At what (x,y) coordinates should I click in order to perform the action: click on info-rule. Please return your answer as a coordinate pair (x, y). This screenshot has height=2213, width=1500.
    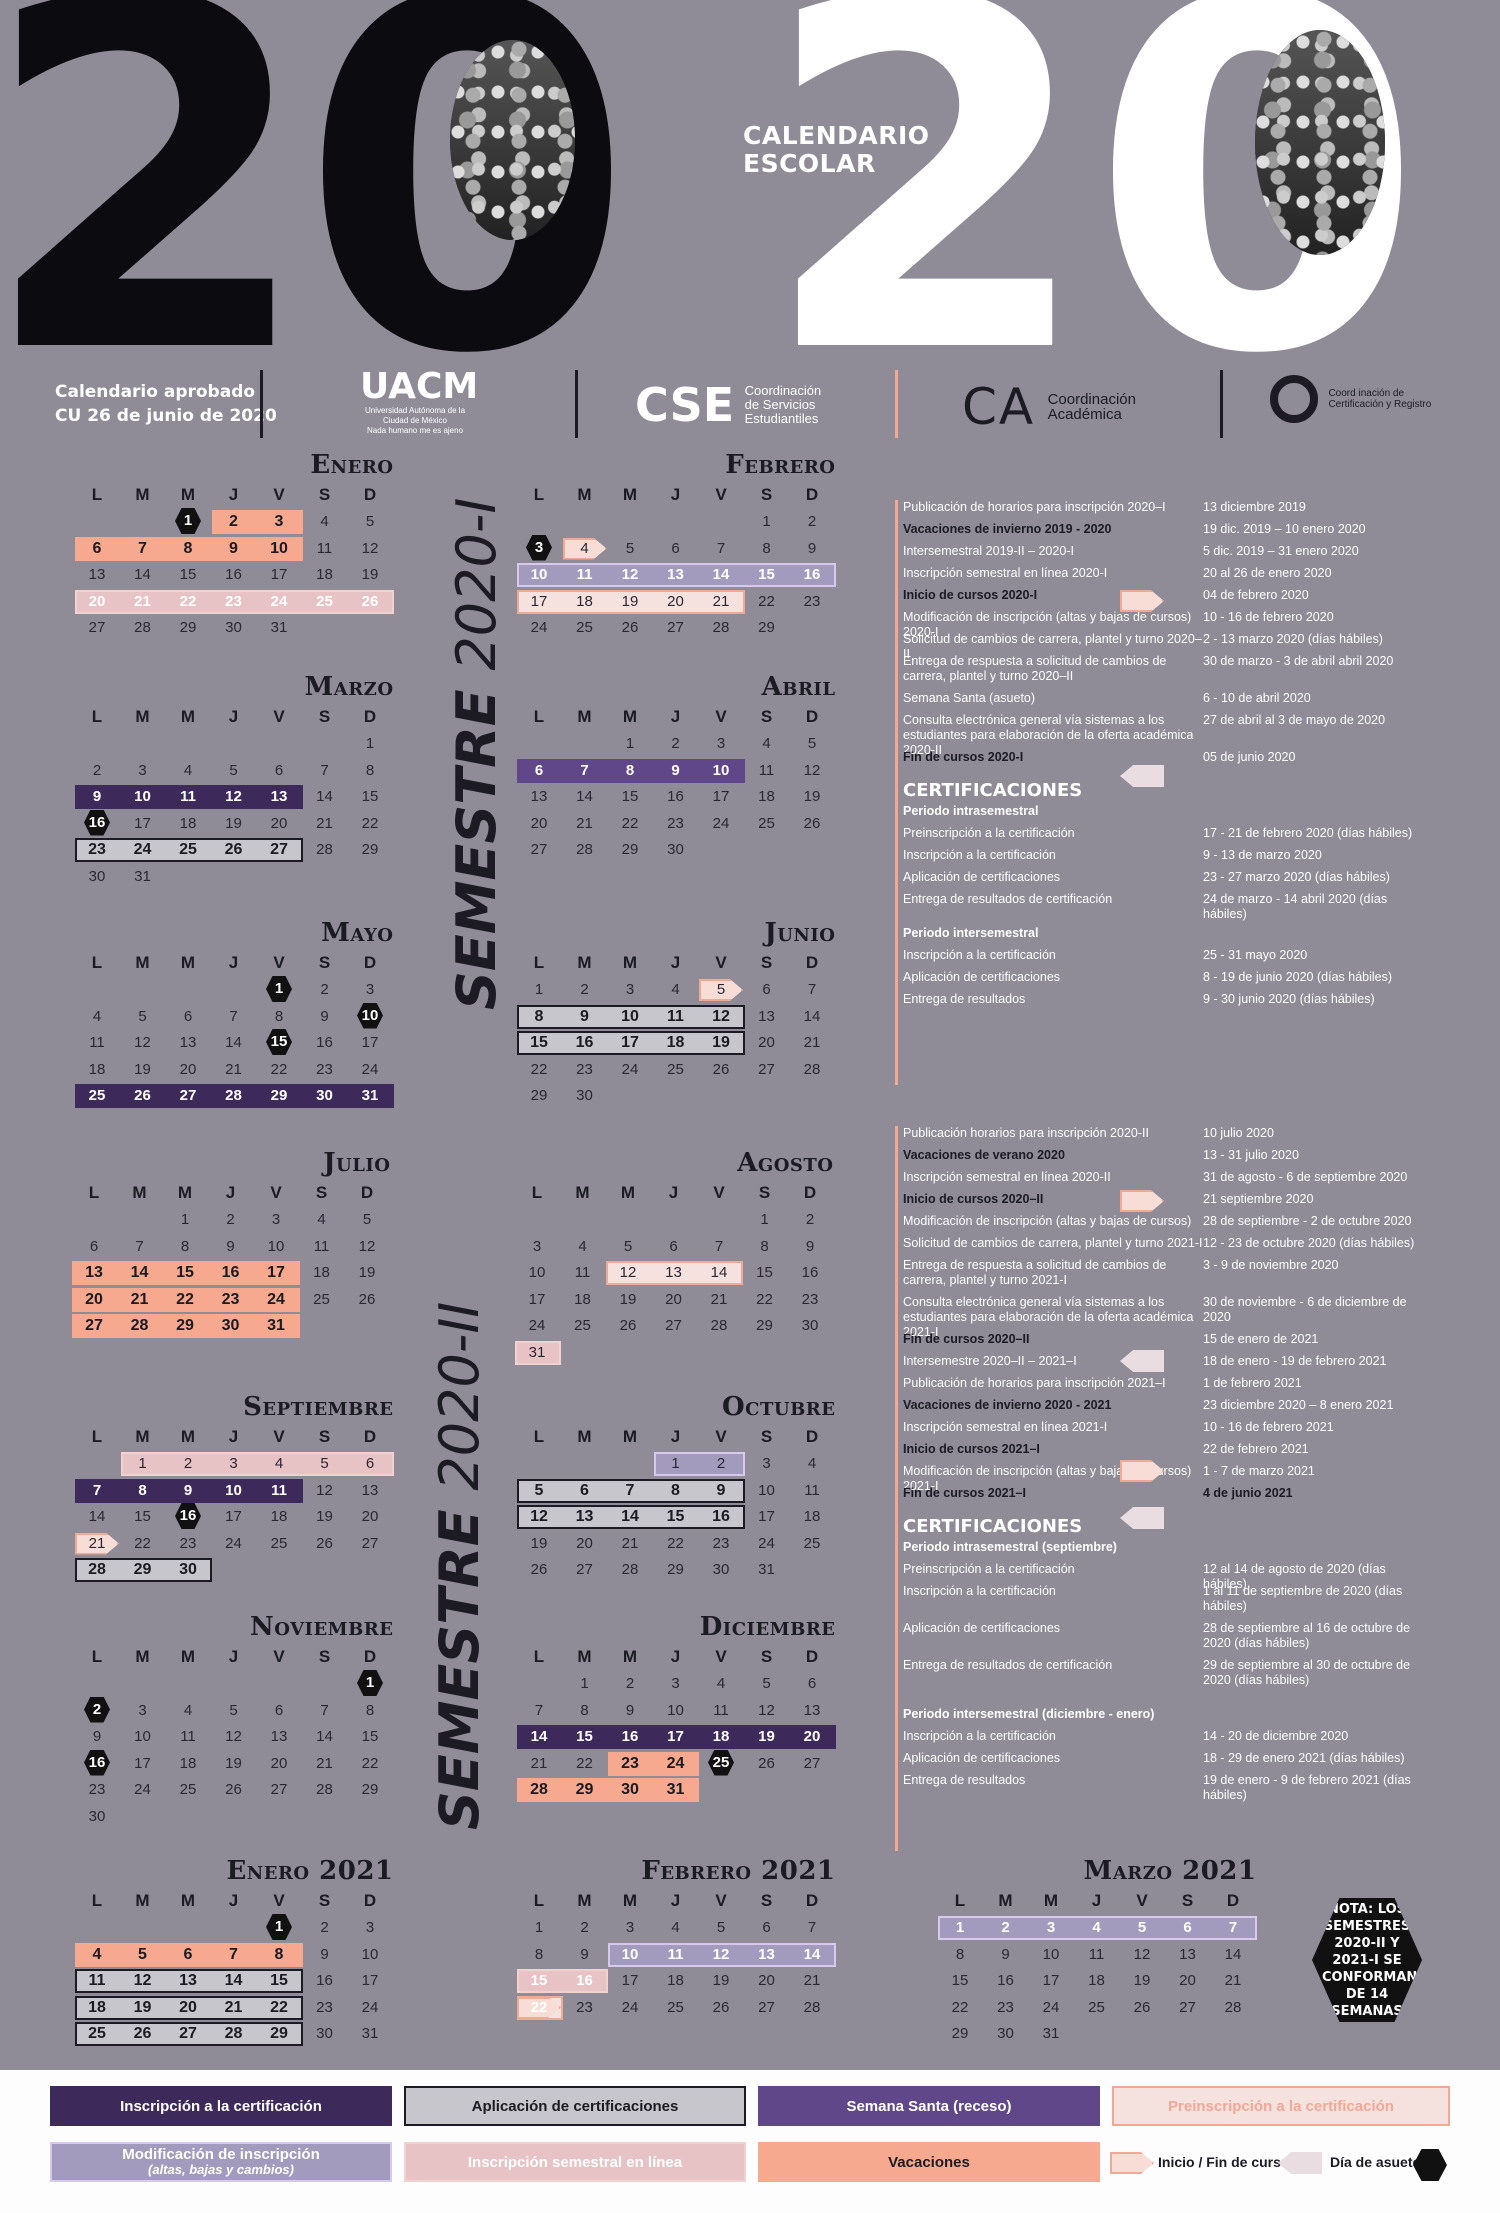
    Looking at the image, I should click on (896, 1488).